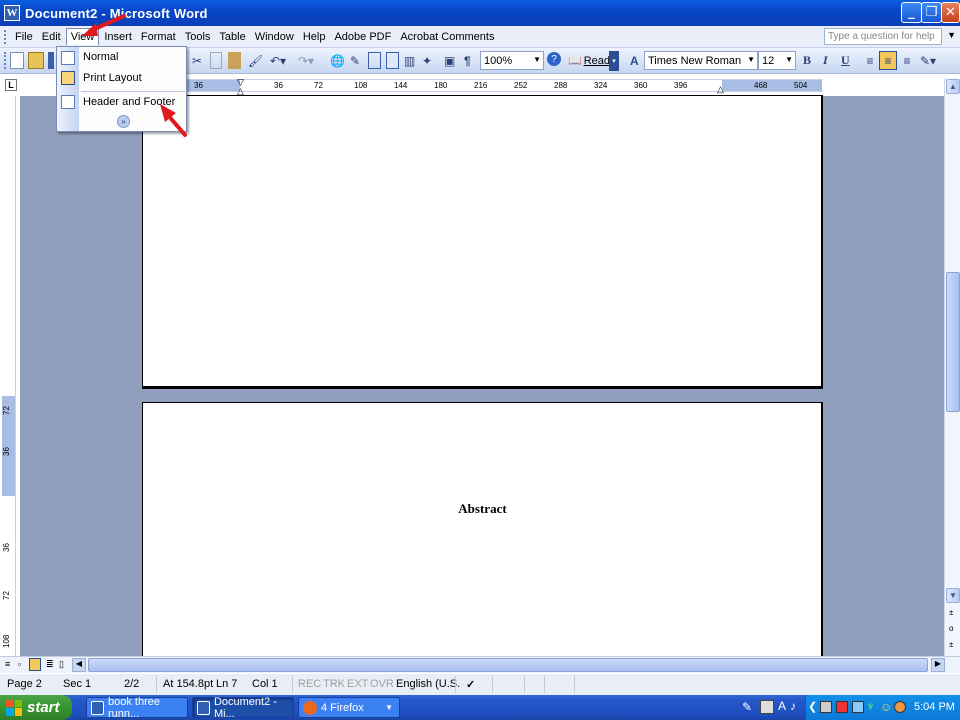 This screenshot has width=960, height=720. Describe the element at coordinates (467, 60) in the screenshot. I see `show-hide-icon: ¶` at that location.